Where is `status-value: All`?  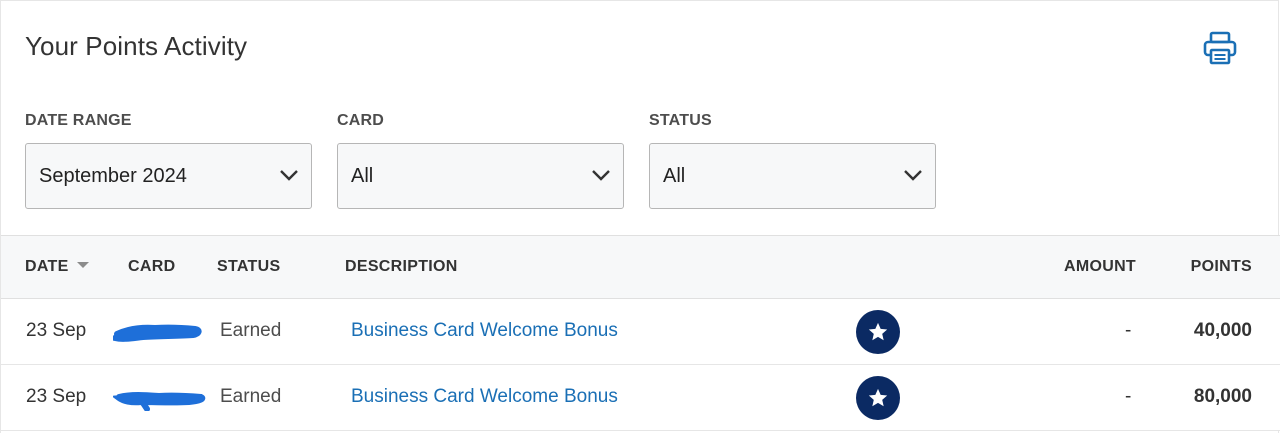
status-value: All is located at coordinates (674, 176).